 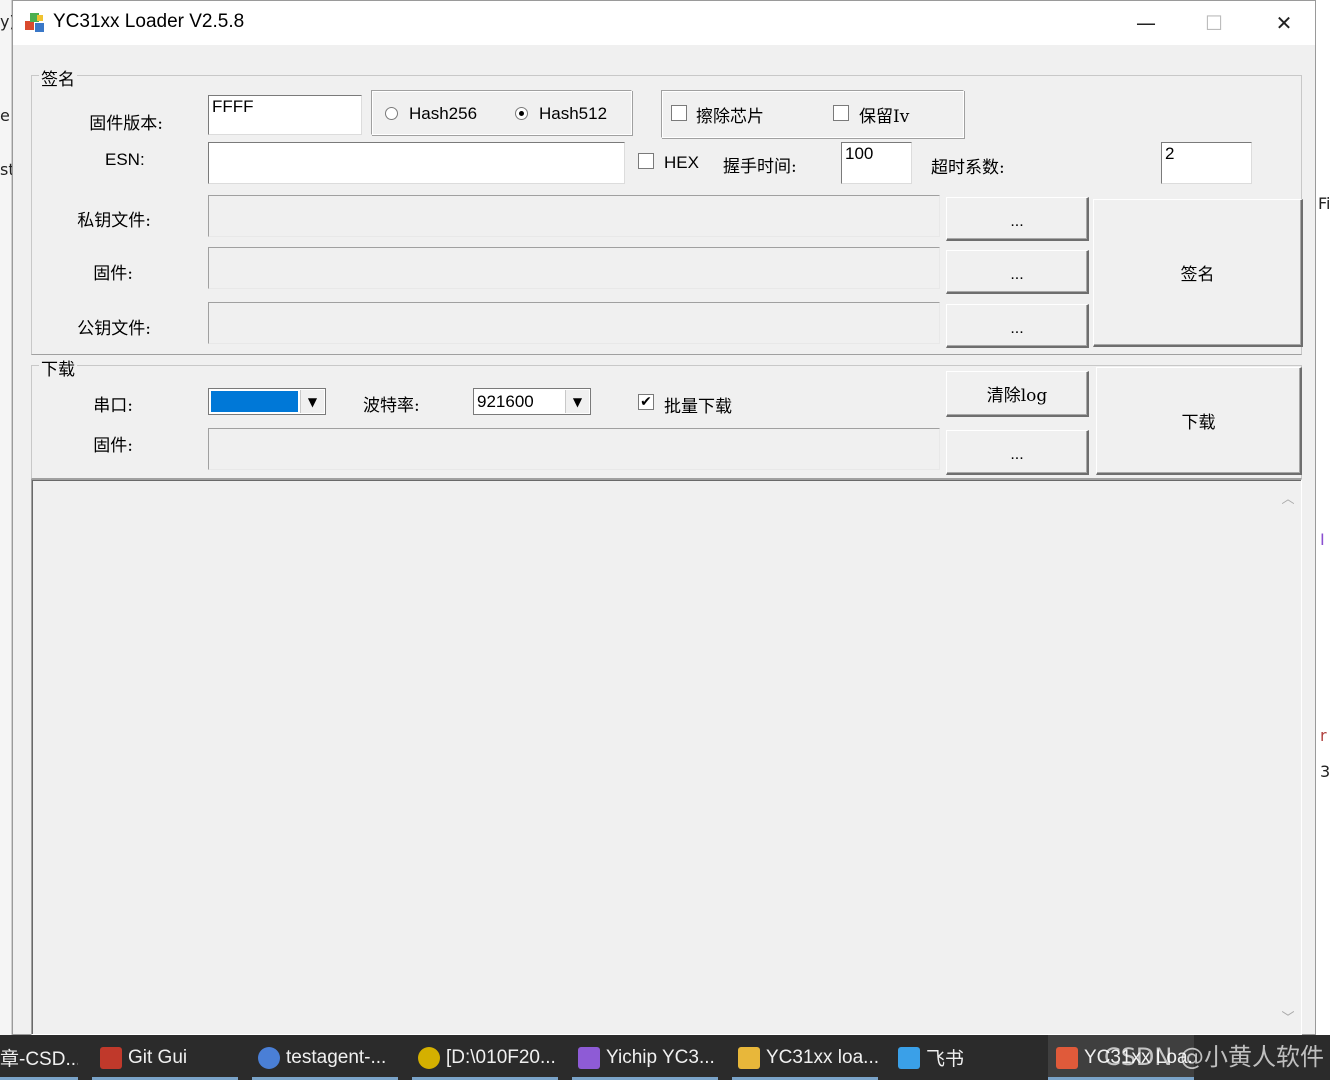 What do you see at coordinates (285, 115) in the screenshot?
I see `firmware-version-input: FFFF` at bounding box center [285, 115].